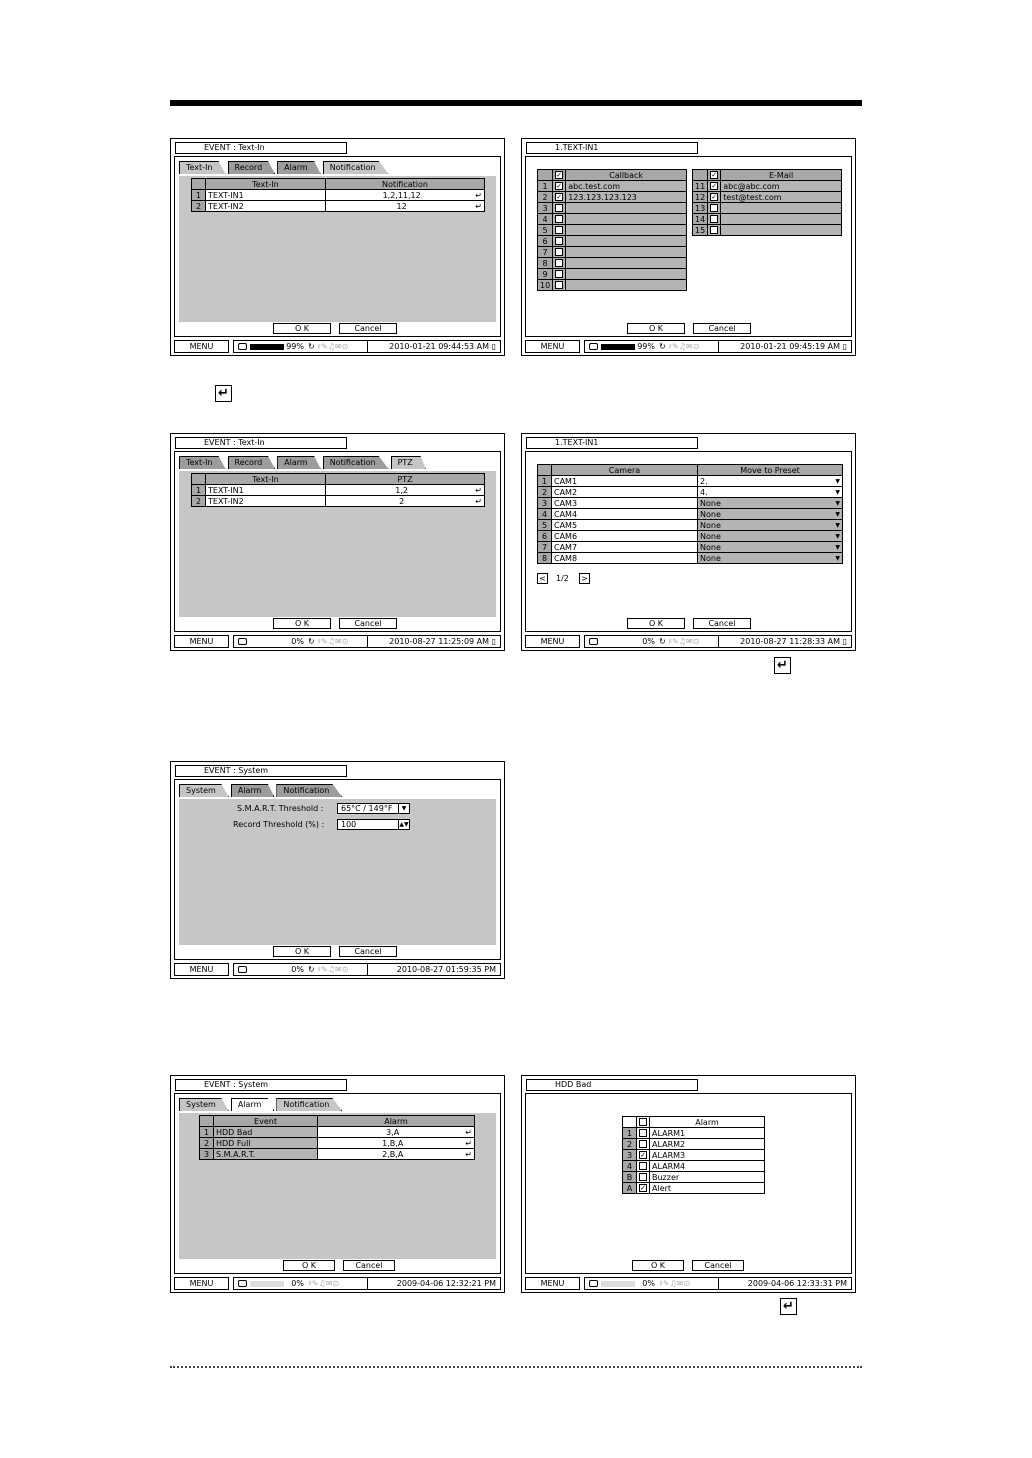  I want to click on table-row: B Buzzer, so click(693, 1177).